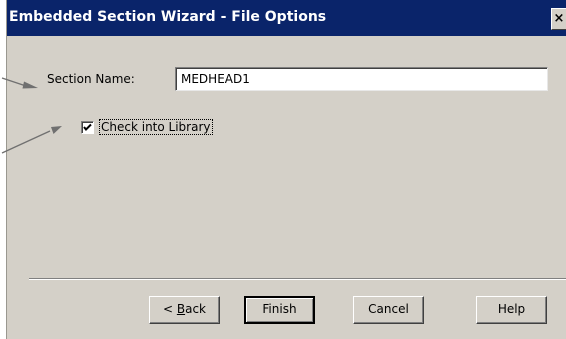  I want to click on callout-arrow-check-into-library, so click(31, 140).